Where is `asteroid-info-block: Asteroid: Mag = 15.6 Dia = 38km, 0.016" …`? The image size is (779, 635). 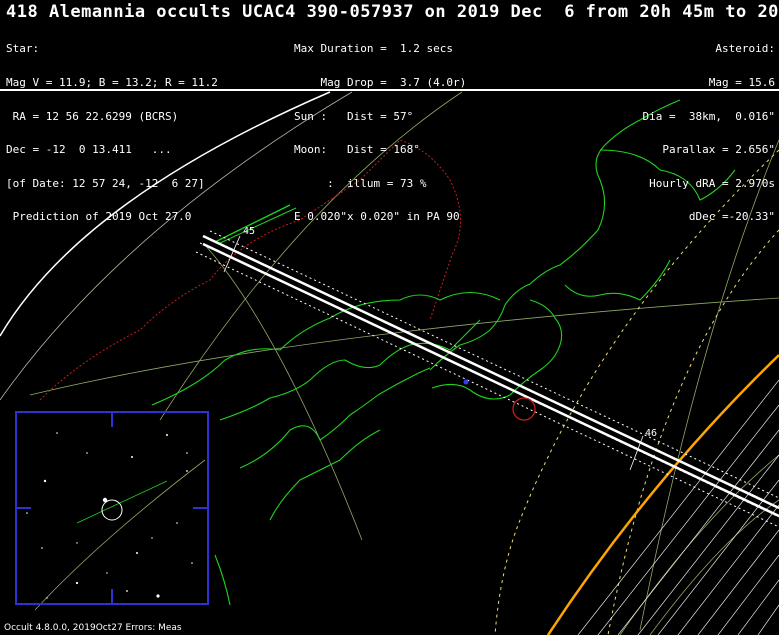 asteroid-info-block: Asteroid: Mag = 15.6 Dia = 38km, 0.016" … is located at coordinates (683, 133).